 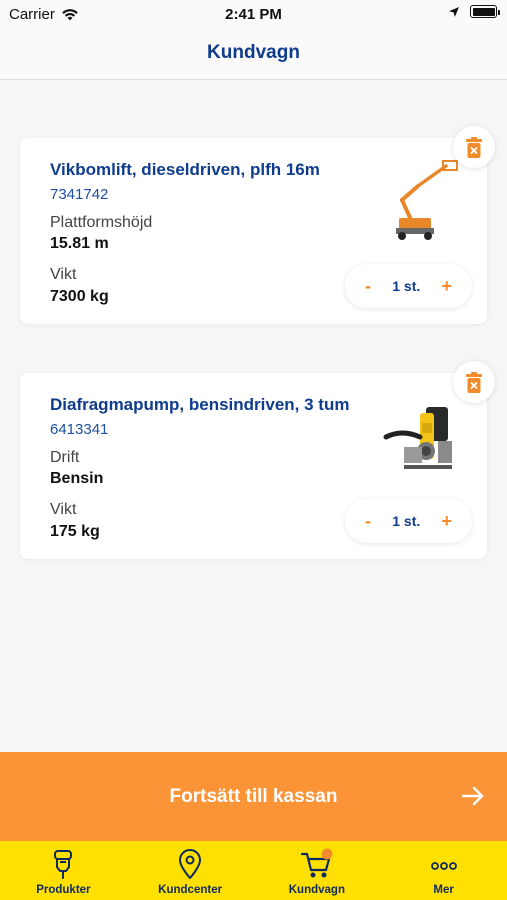 I want to click on tab-kundvagn: Kundvagn, so click(x=317, y=870).